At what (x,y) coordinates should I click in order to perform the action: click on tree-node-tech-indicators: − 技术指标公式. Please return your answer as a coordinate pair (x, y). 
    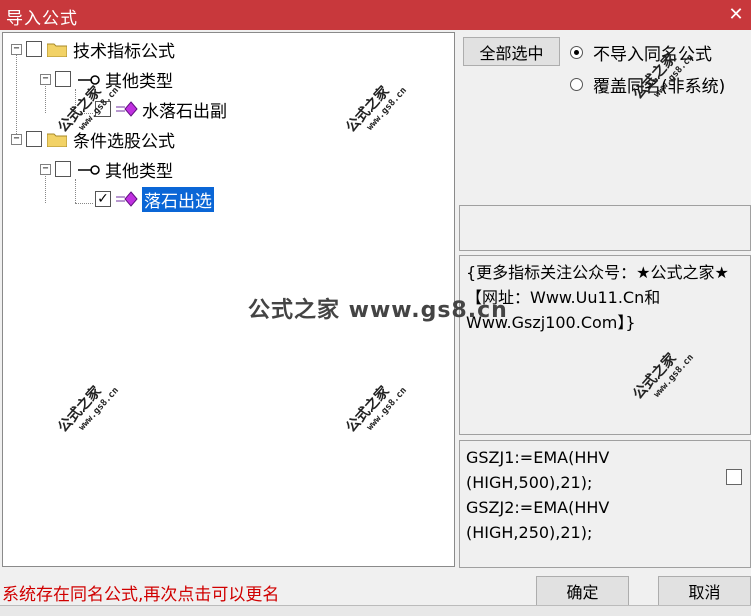
    Looking at the image, I should click on (93, 49).